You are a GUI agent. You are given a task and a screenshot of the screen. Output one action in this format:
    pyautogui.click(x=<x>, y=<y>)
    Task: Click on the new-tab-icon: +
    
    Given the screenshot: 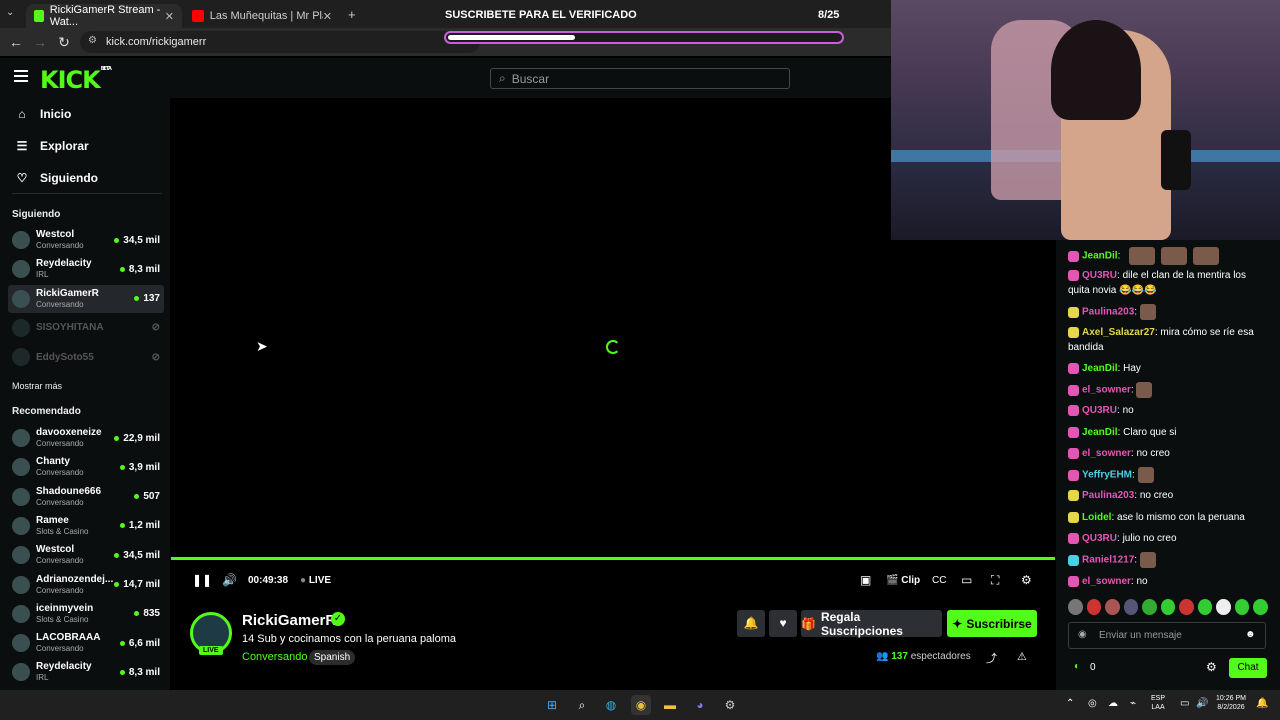 What is the action you would take?
    pyautogui.click(x=352, y=14)
    